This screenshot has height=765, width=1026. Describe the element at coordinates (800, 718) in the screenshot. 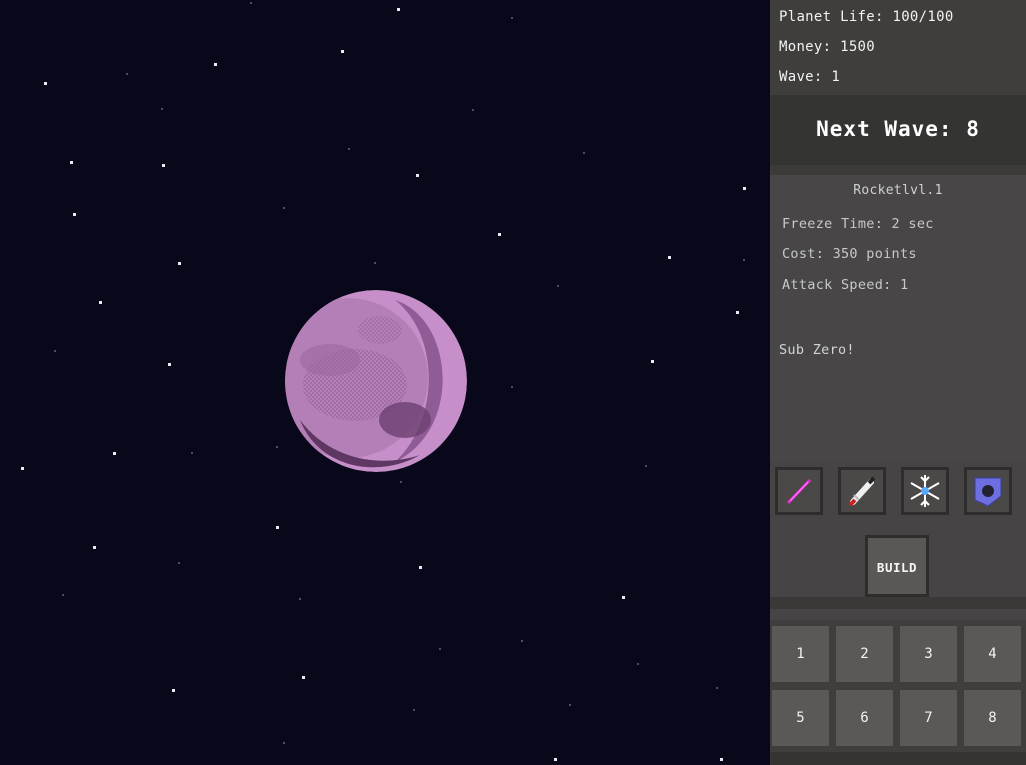

I see `slot-button: 5` at that location.